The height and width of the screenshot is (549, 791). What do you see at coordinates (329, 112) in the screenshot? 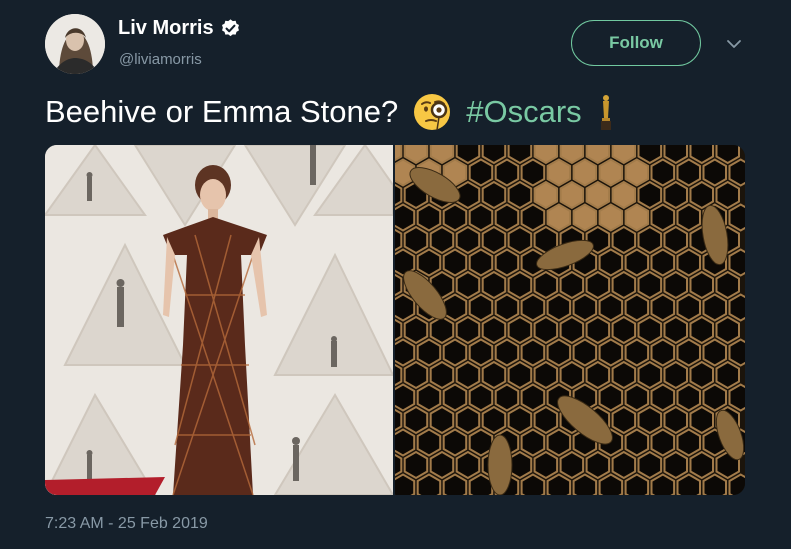
I see `tweet-text: Beehive or Emma Stone? #Oscars` at bounding box center [329, 112].